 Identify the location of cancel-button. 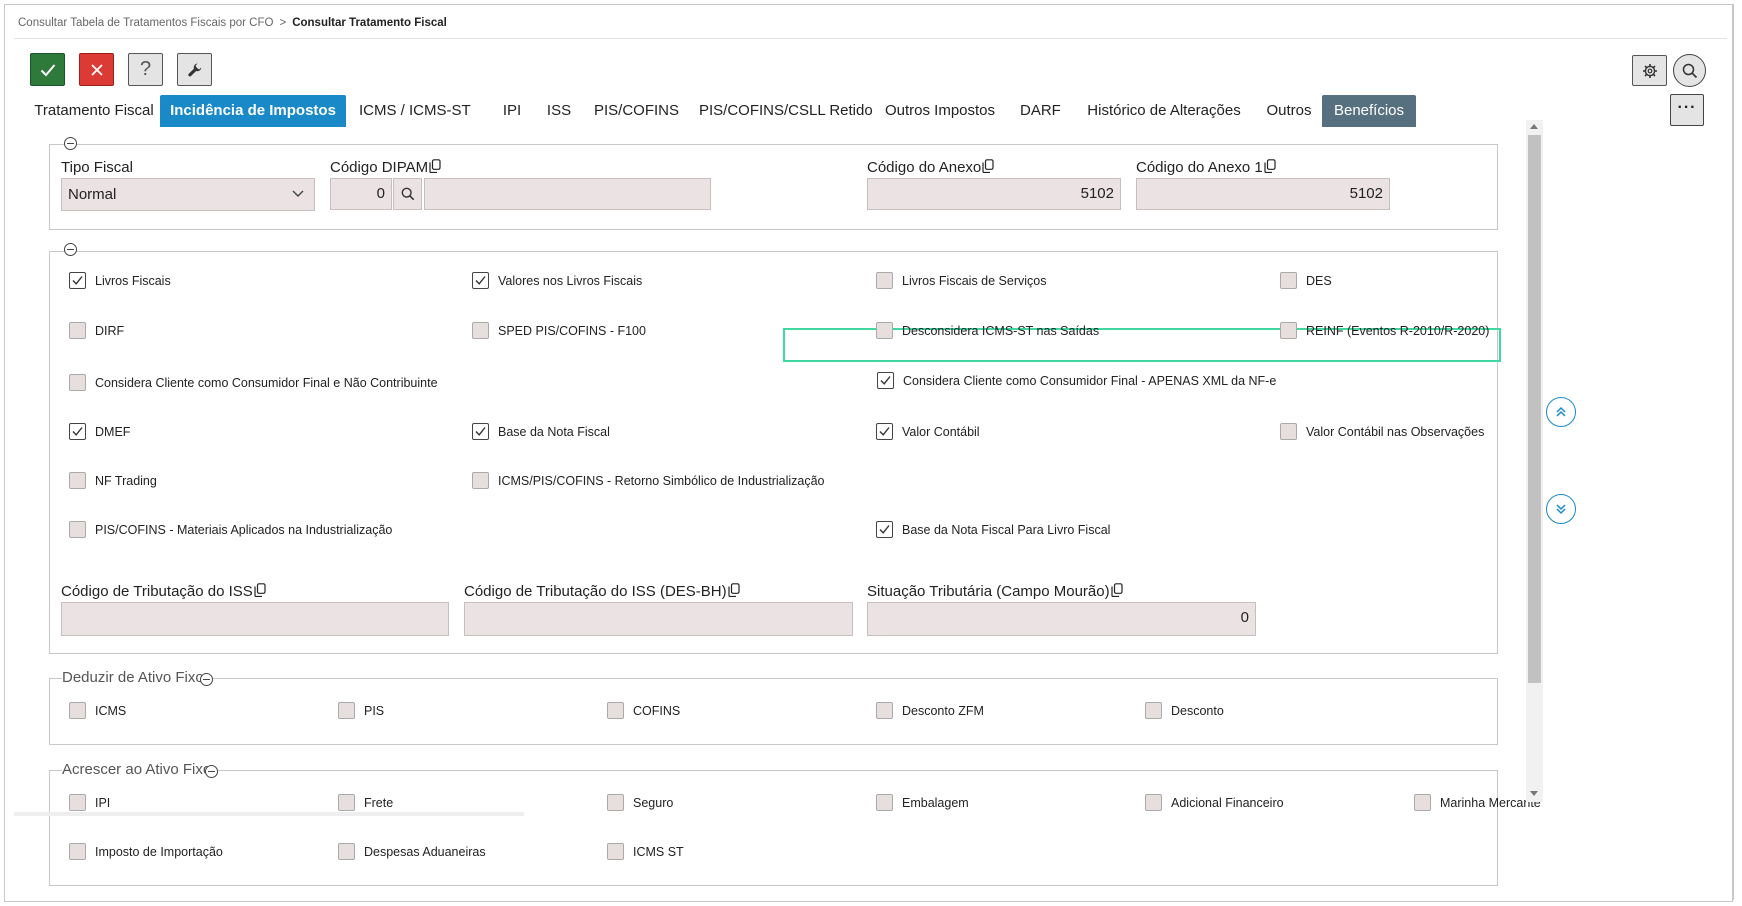
(96, 69).